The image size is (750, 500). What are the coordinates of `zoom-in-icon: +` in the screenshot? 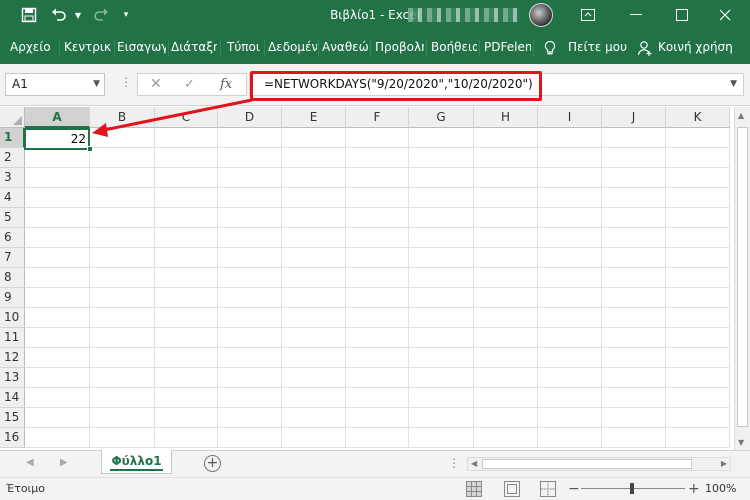 It's located at (694, 489).